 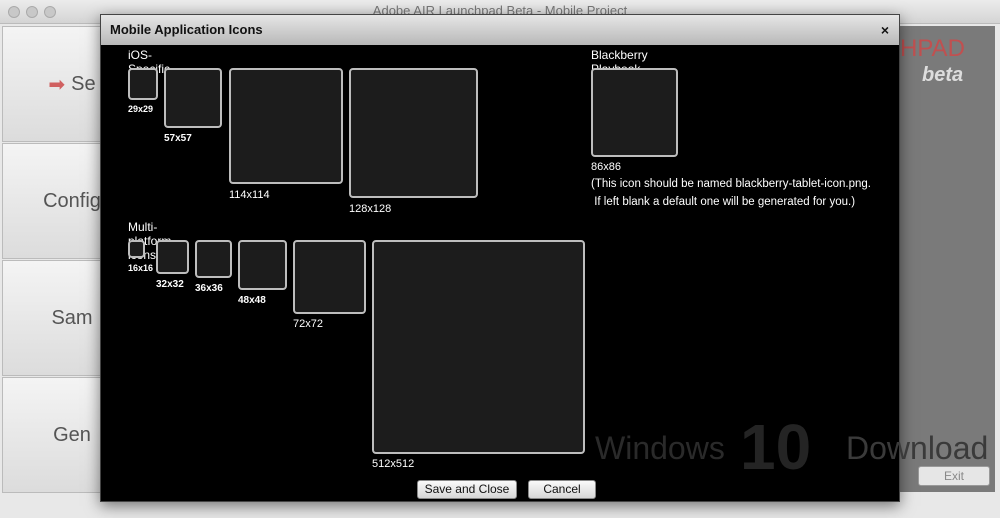 I want to click on size-label: 57x57, so click(x=178, y=138).